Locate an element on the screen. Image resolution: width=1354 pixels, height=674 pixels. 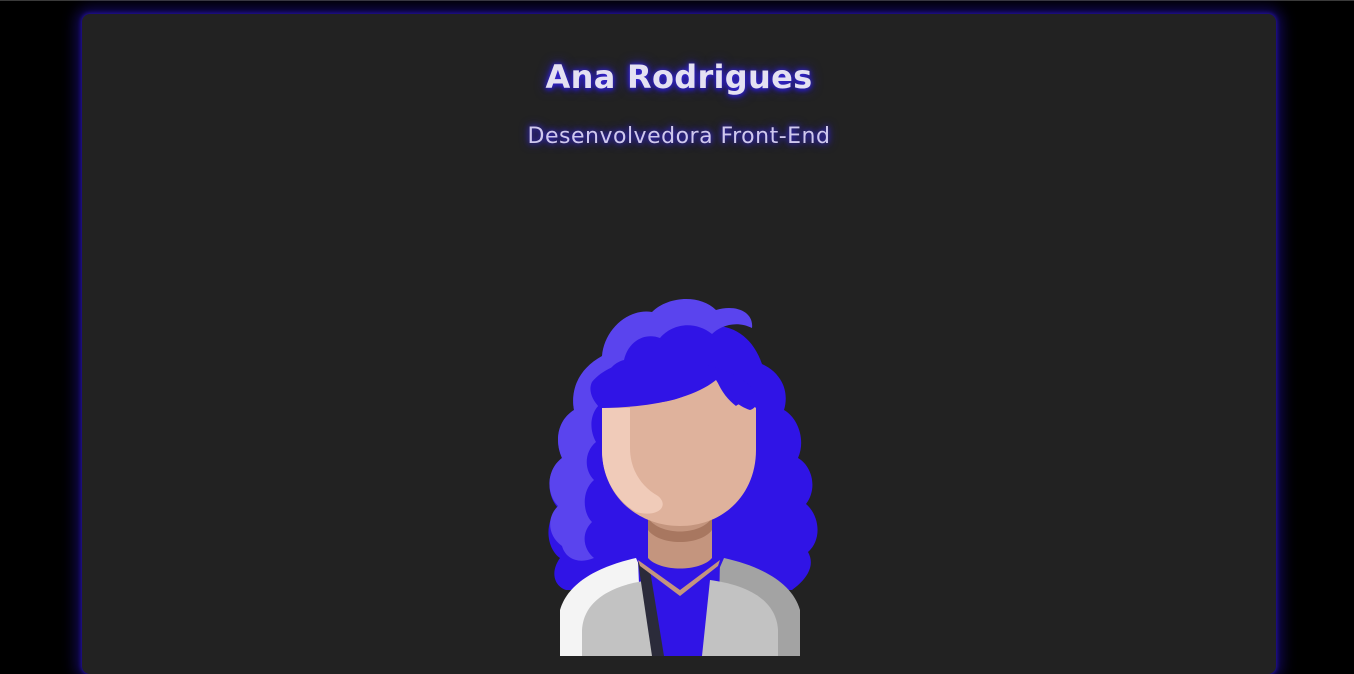
developer-woman-avatar-icon is located at coordinates (683, 477).